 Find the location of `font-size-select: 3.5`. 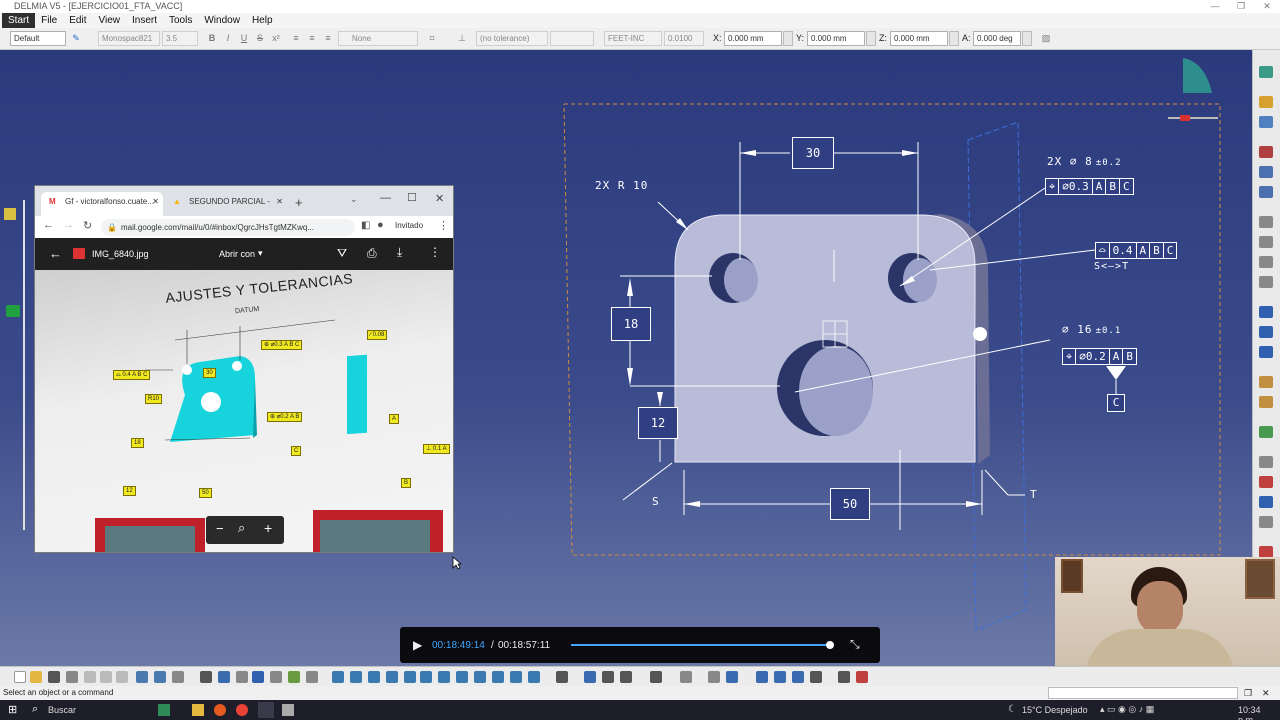

font-size-select: 3.5 is located at coordinates (180, 38).